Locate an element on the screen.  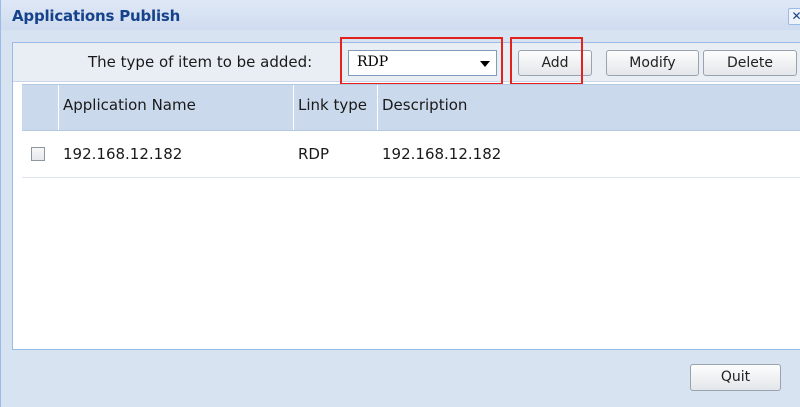
column-header-link-type: Link type is located at coordinates (336, 107).